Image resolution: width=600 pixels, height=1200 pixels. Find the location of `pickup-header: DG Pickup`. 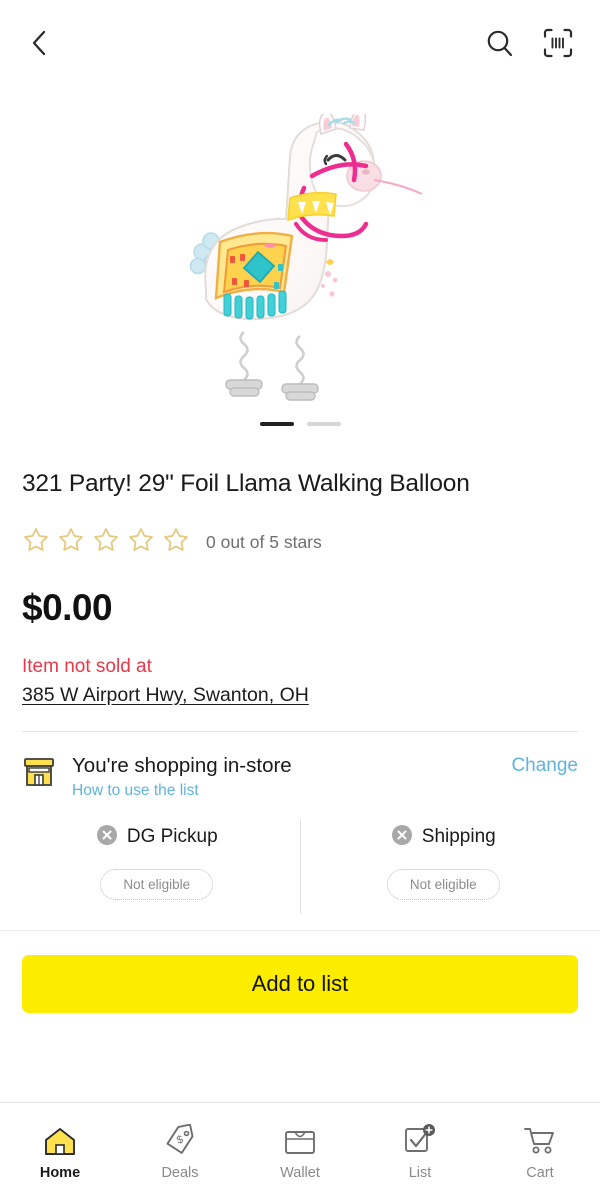

pickup-header: DG Pickup is located at coordinates (157, 837).